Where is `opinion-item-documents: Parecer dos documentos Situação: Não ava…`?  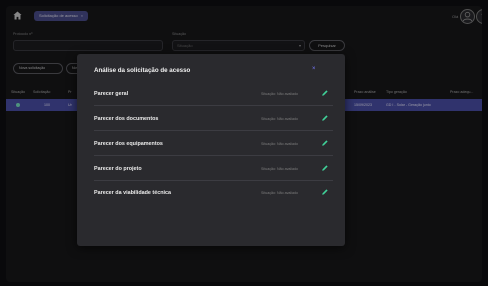 opinion-item-documents: Parecer dos documentos Situação: Não ava… is located at coordinates (213, 119).